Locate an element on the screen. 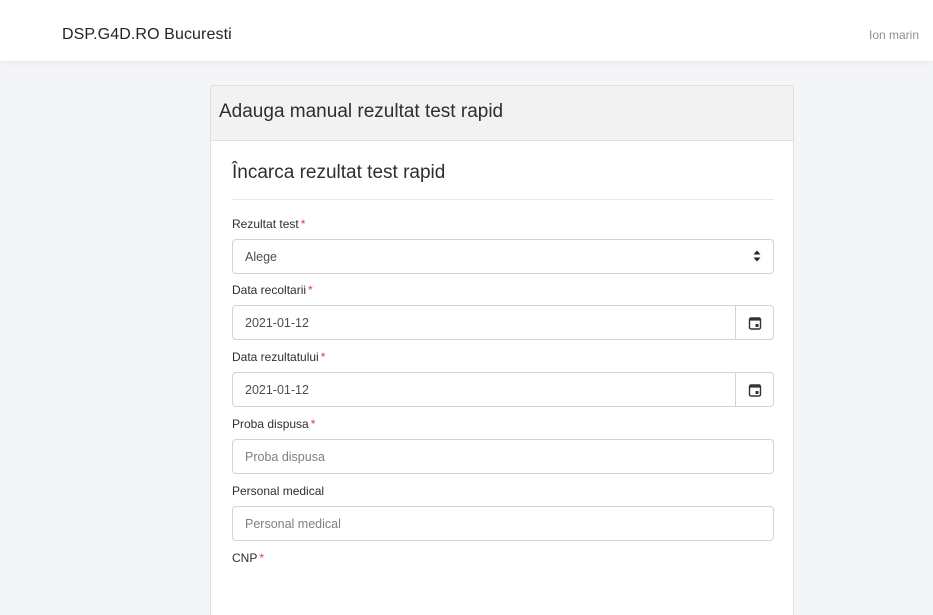 The height and width of the screenshot is (615, 933). personal-medical-placeholder: Personal medical is located at coordinates (293, 523).